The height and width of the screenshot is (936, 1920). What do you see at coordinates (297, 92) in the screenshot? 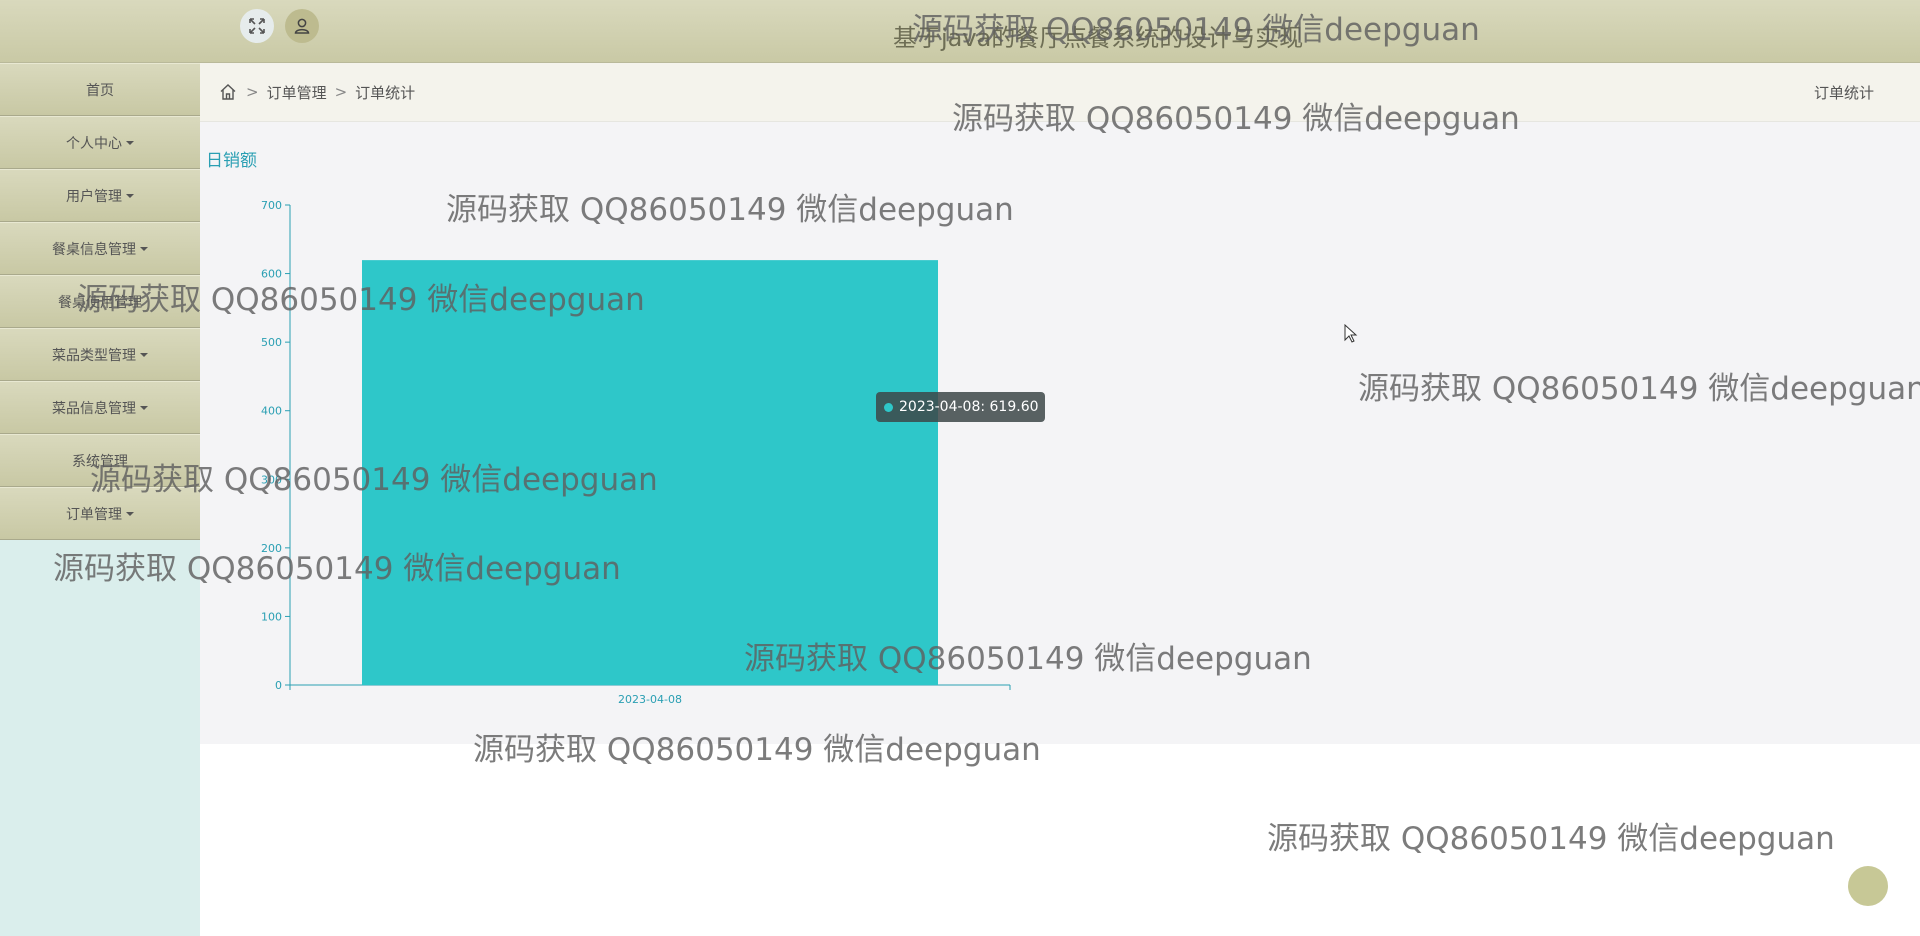
I see `breadcrumb-item-orders: 订单管理` at bounding box center [297, 92].